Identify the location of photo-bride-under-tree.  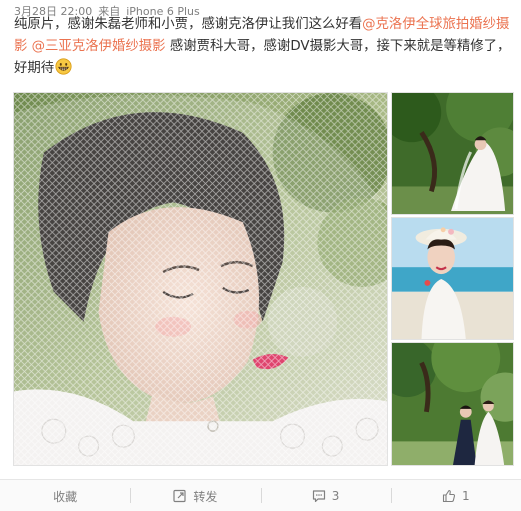
(452, 153).